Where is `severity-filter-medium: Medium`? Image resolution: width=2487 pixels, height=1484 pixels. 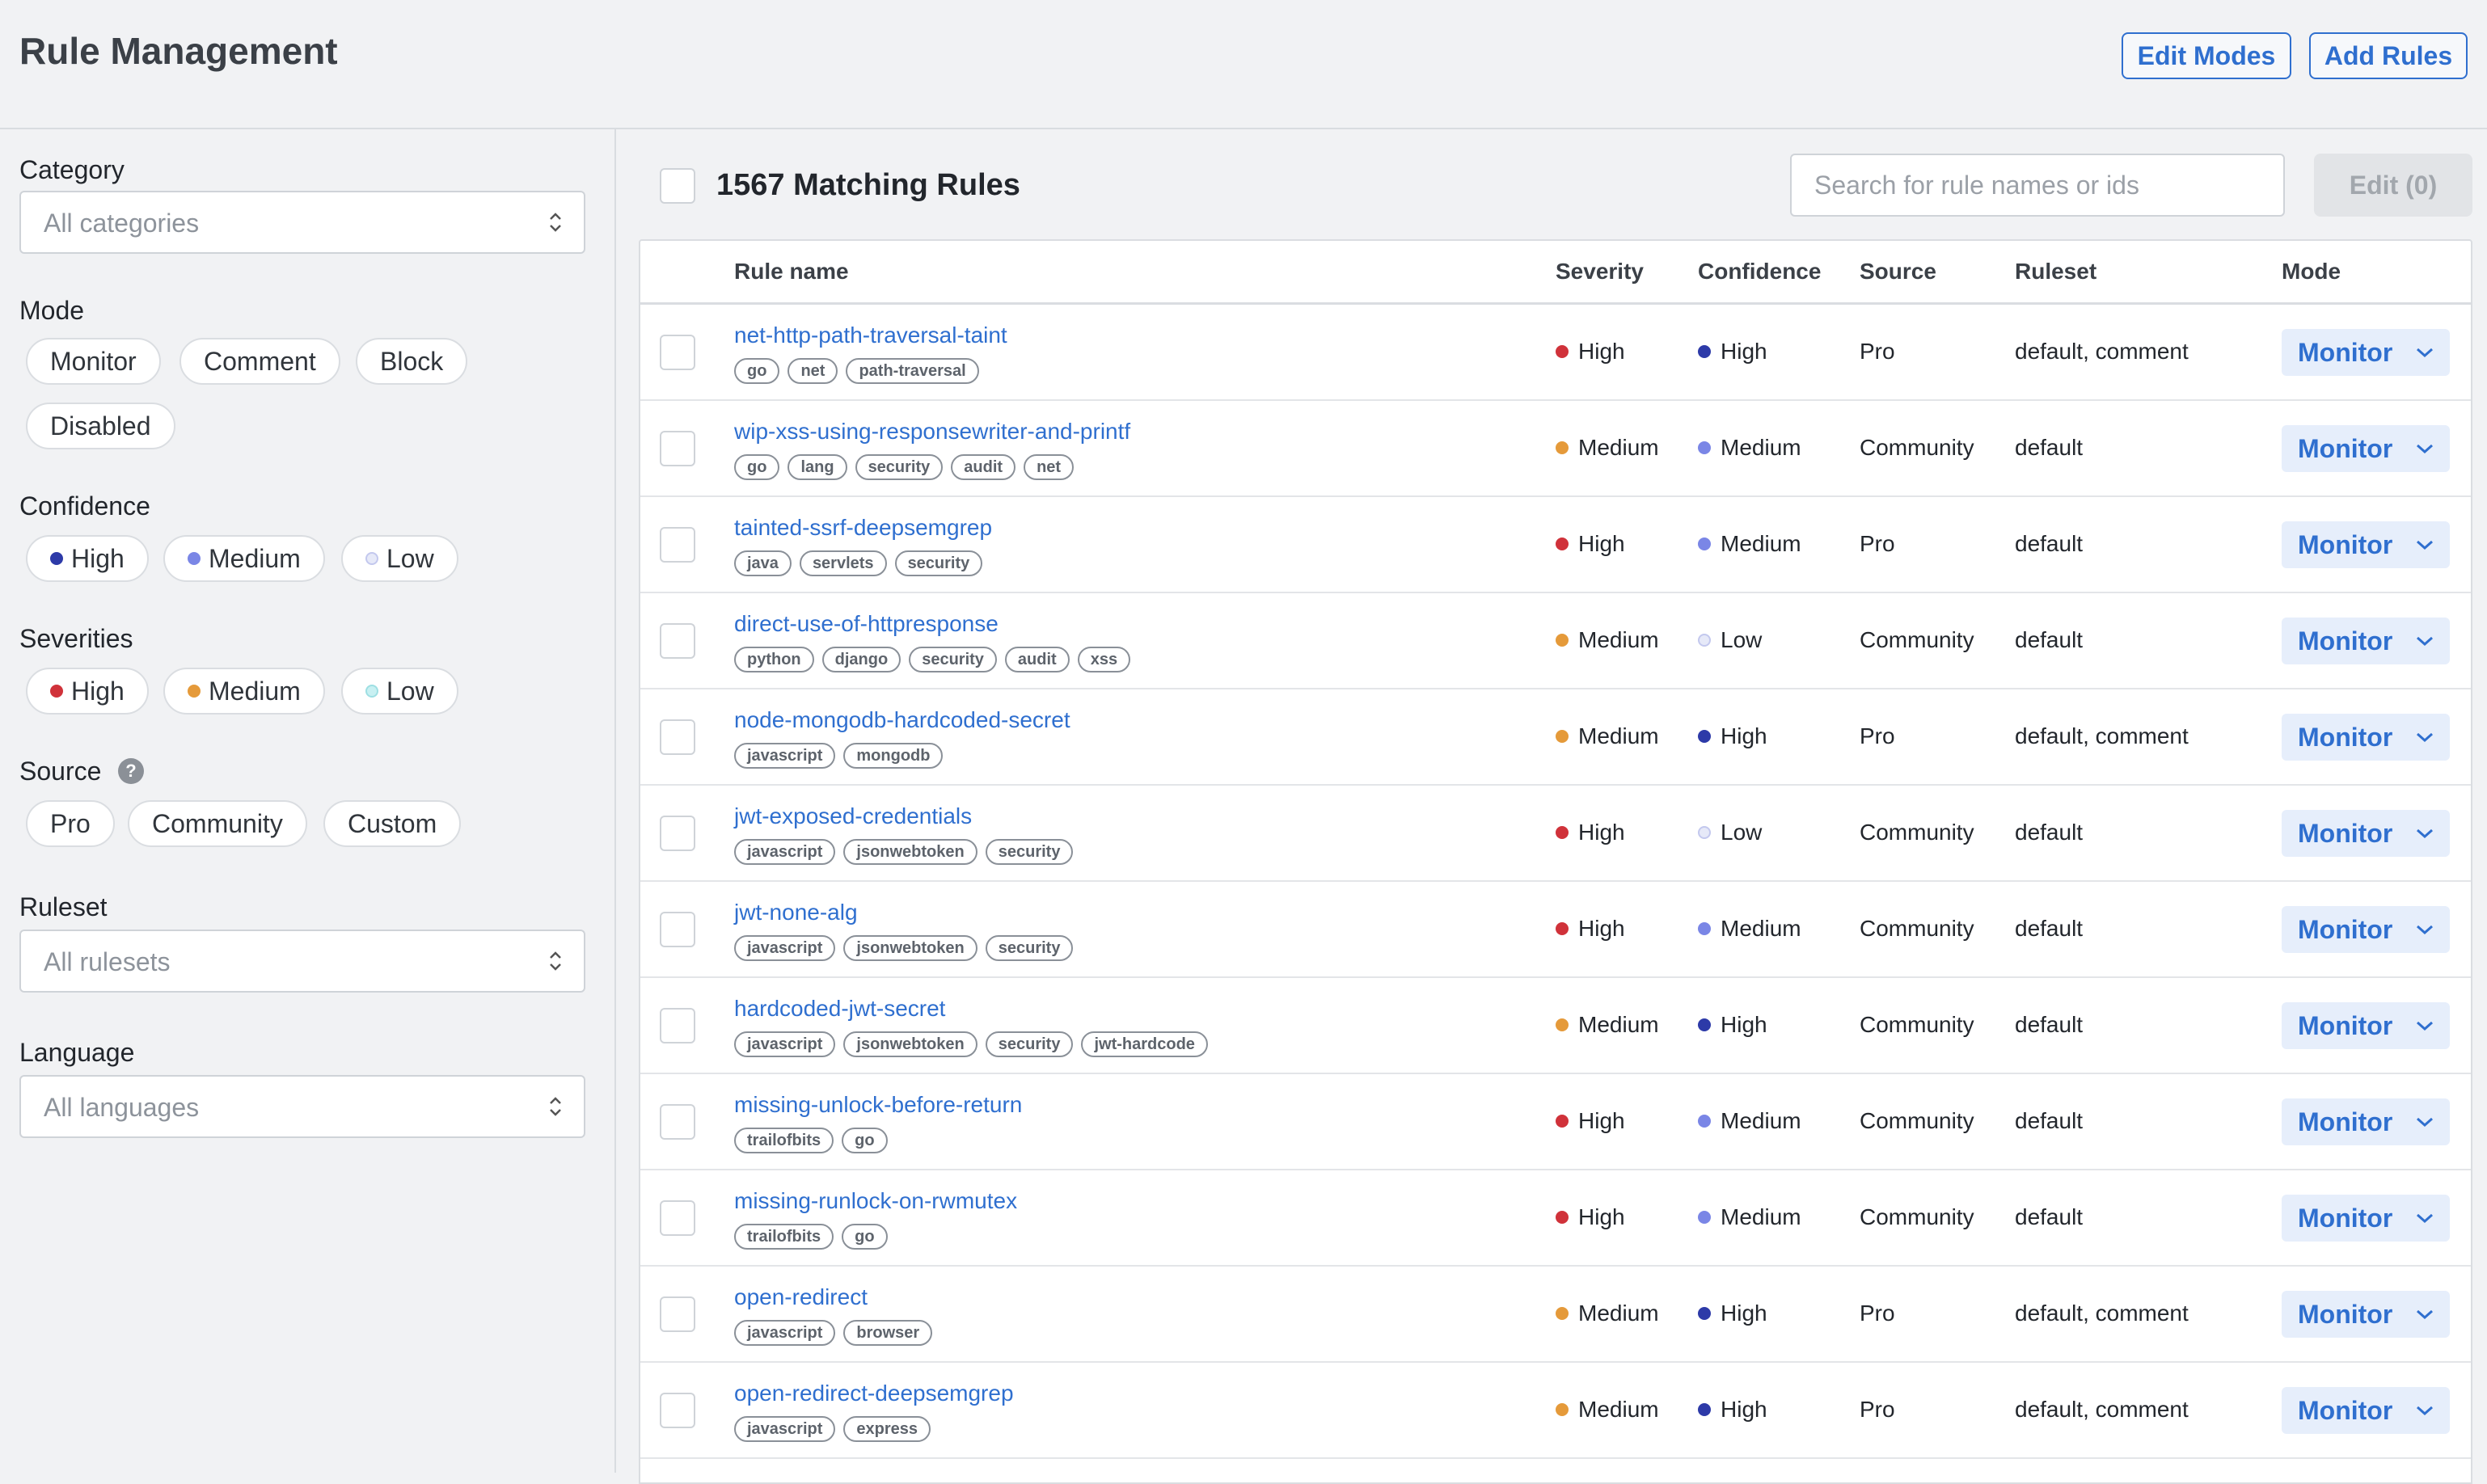
severity-filter-medium: Medium is located at coordinates (244, 691).